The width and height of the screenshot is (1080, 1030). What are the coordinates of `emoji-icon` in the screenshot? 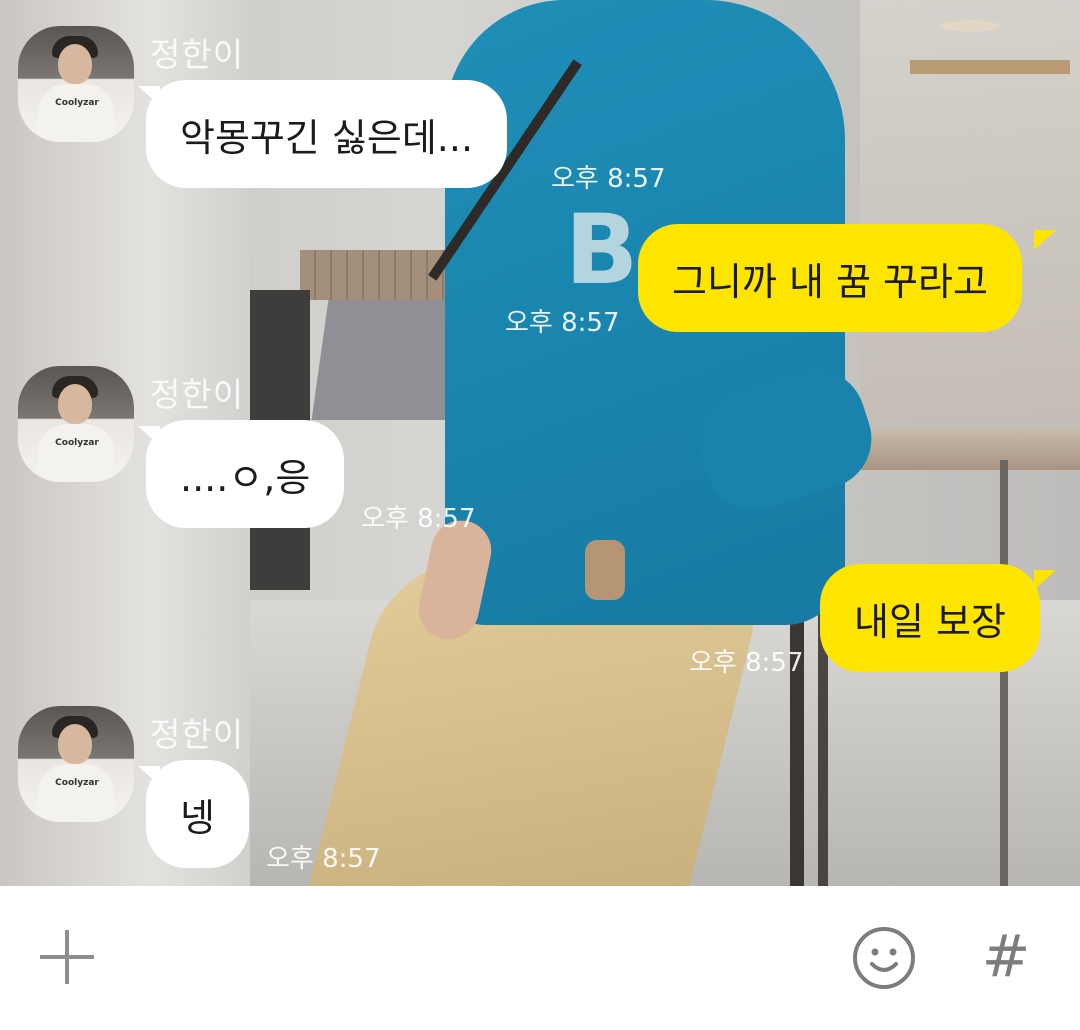 It's located at (884, 958).